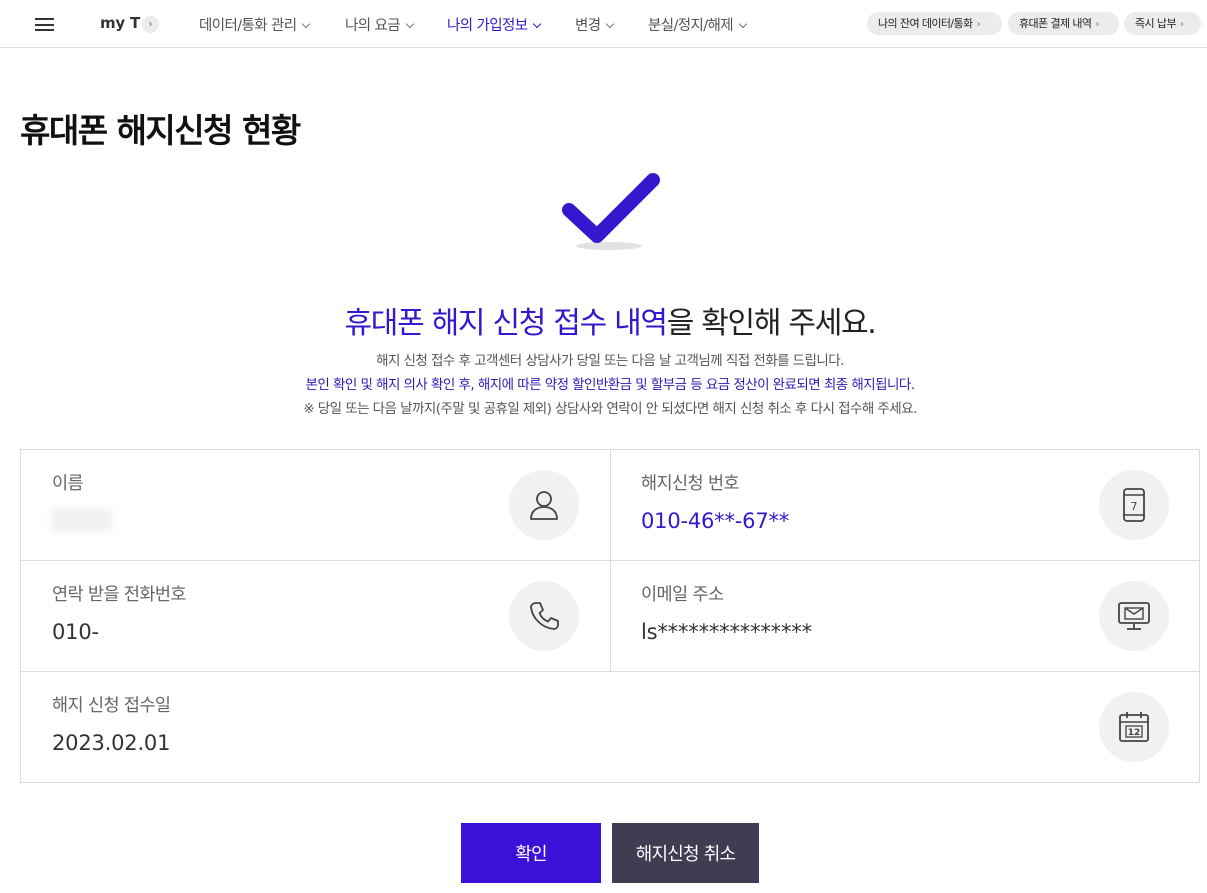  I want to click on cancel-request-button: 해지신청 취소, so click(685, 853).